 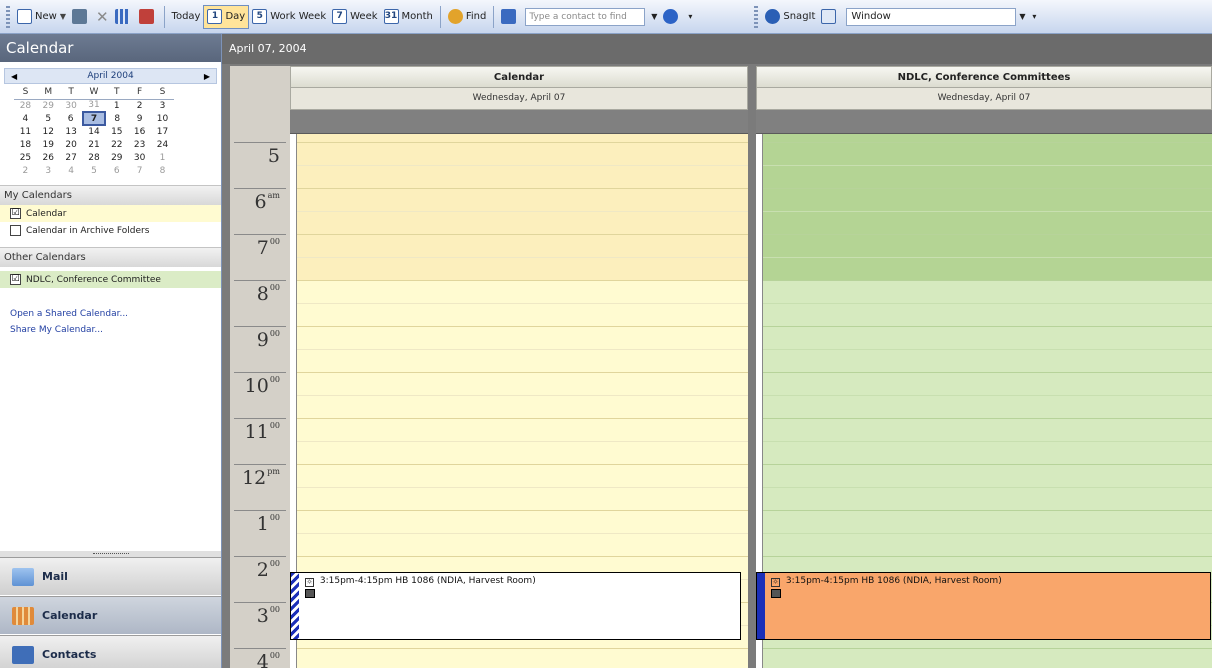 What do you see at coordinates (15, 230) in the screenshot?
I see `checkbox` at bounding box center [15, 230].